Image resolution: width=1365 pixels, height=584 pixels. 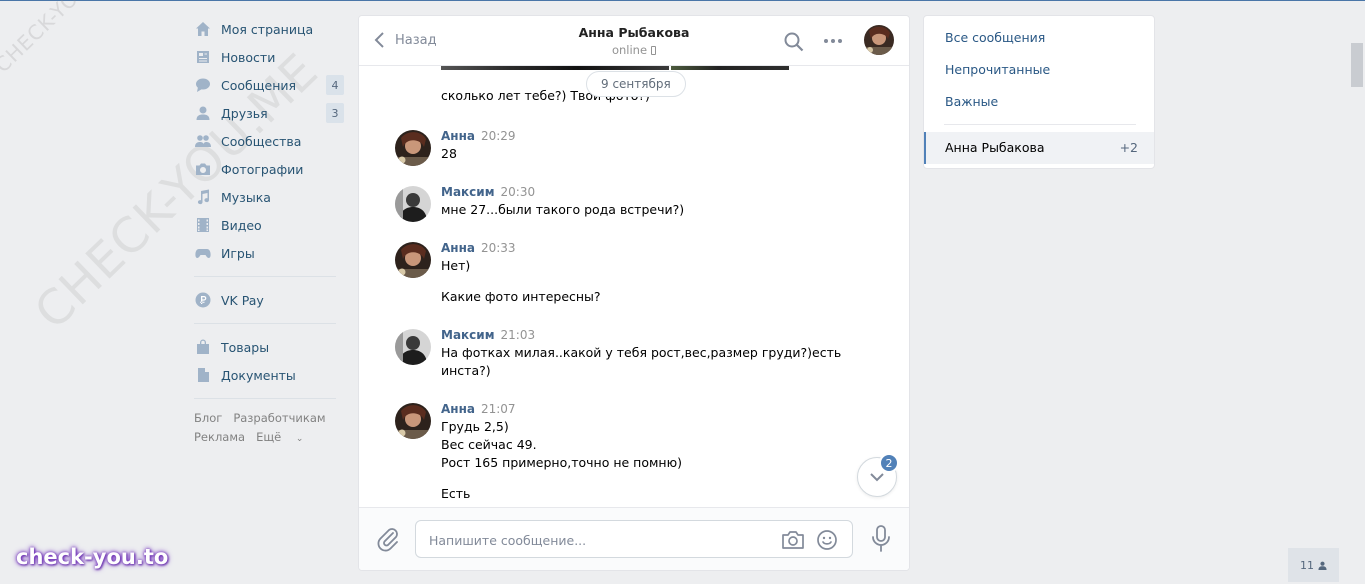 I want to click on documents-icon, so click(x=202, y=375).